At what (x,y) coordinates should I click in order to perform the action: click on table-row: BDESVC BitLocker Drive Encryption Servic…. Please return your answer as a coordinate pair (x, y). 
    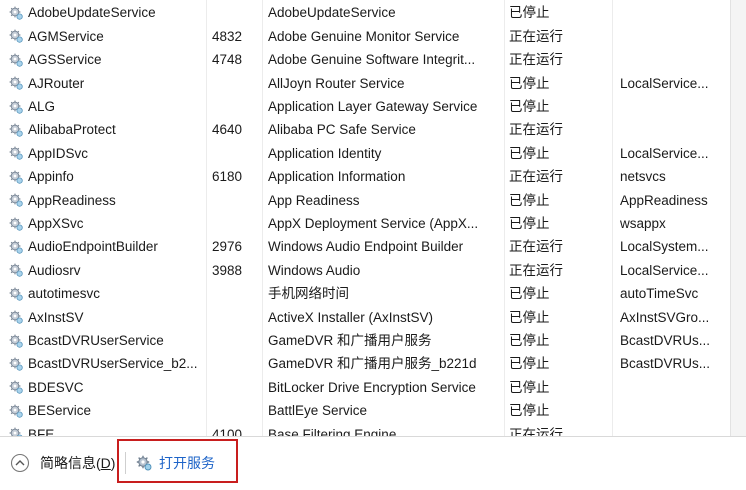
    Looking at the image, I should click on (365, 387).